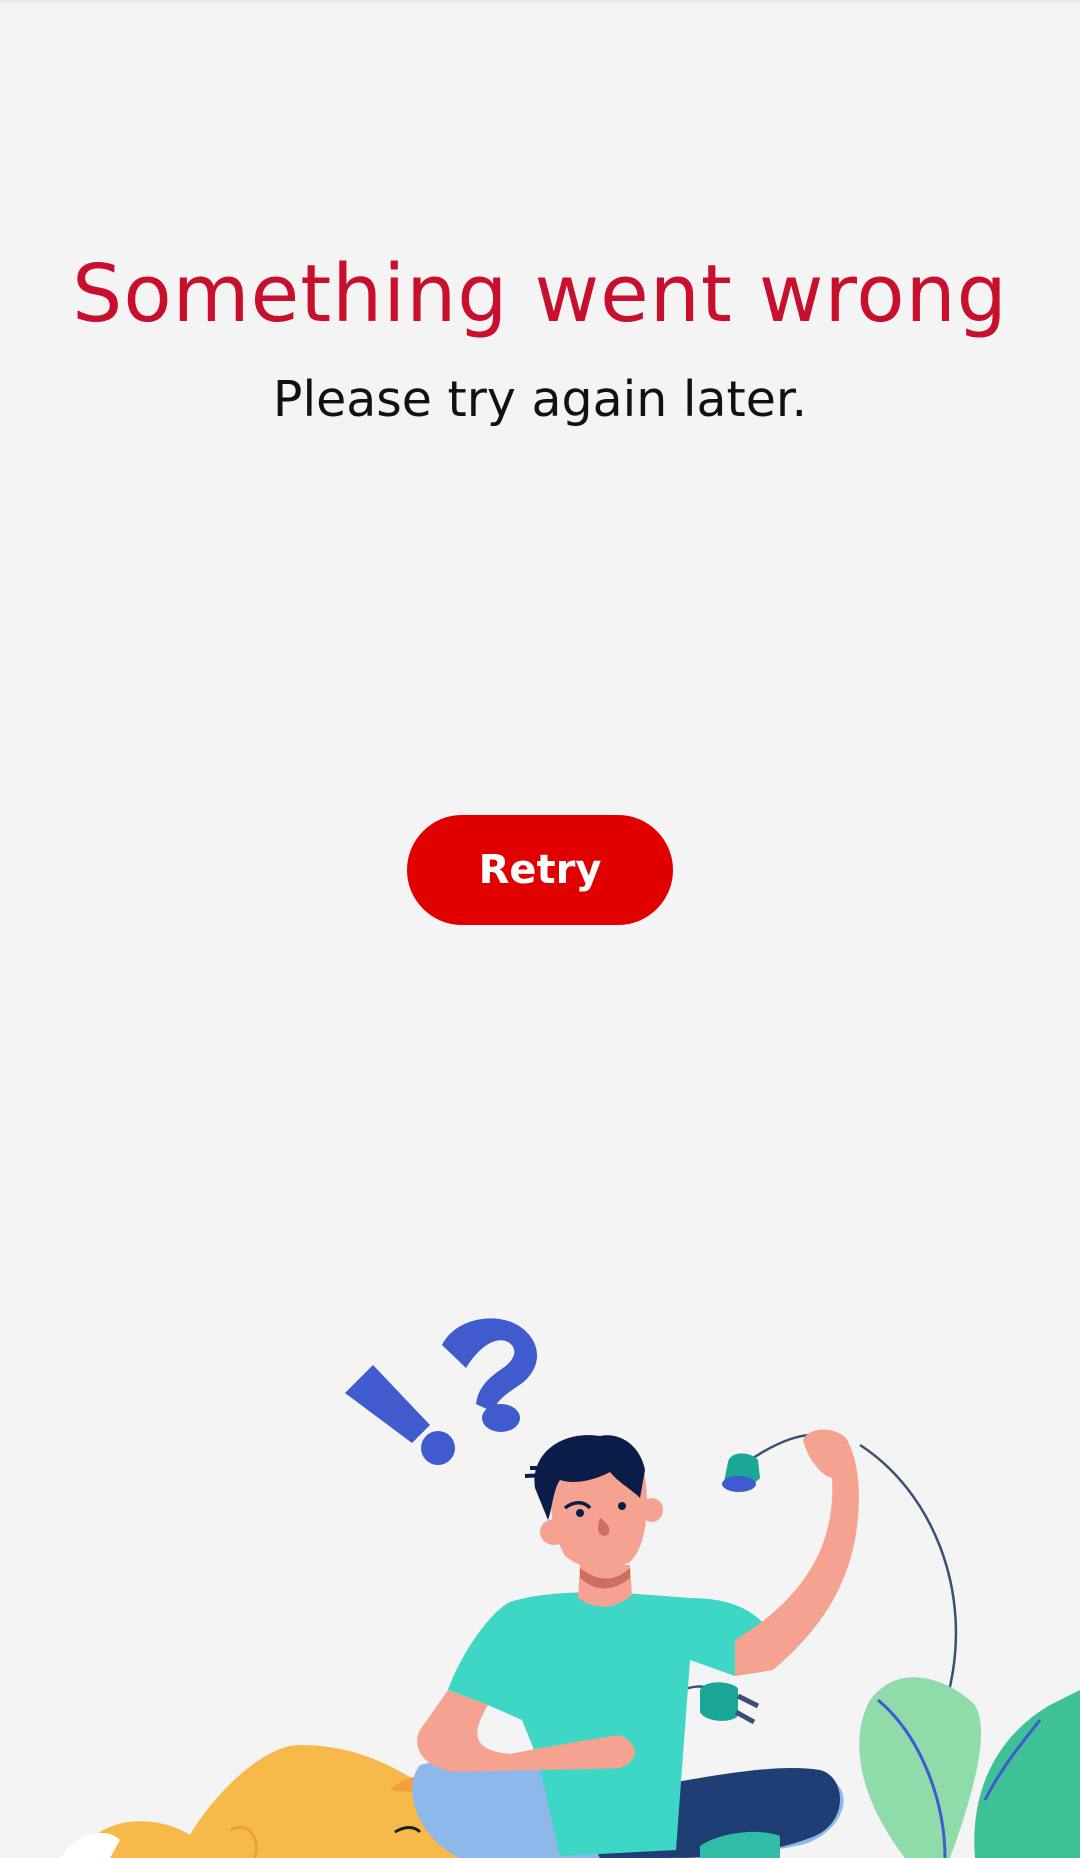 The height and width of the screenshot is (1858, 1080). Describe the element at coordinates (540, 870) in the screenshot. I see `retry-button: Retry` at that location.